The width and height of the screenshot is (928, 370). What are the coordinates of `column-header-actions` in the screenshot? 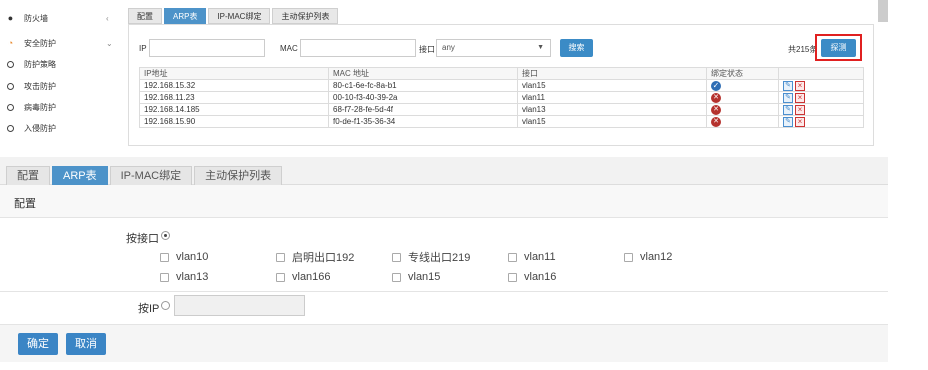 It's located at (821, 73).